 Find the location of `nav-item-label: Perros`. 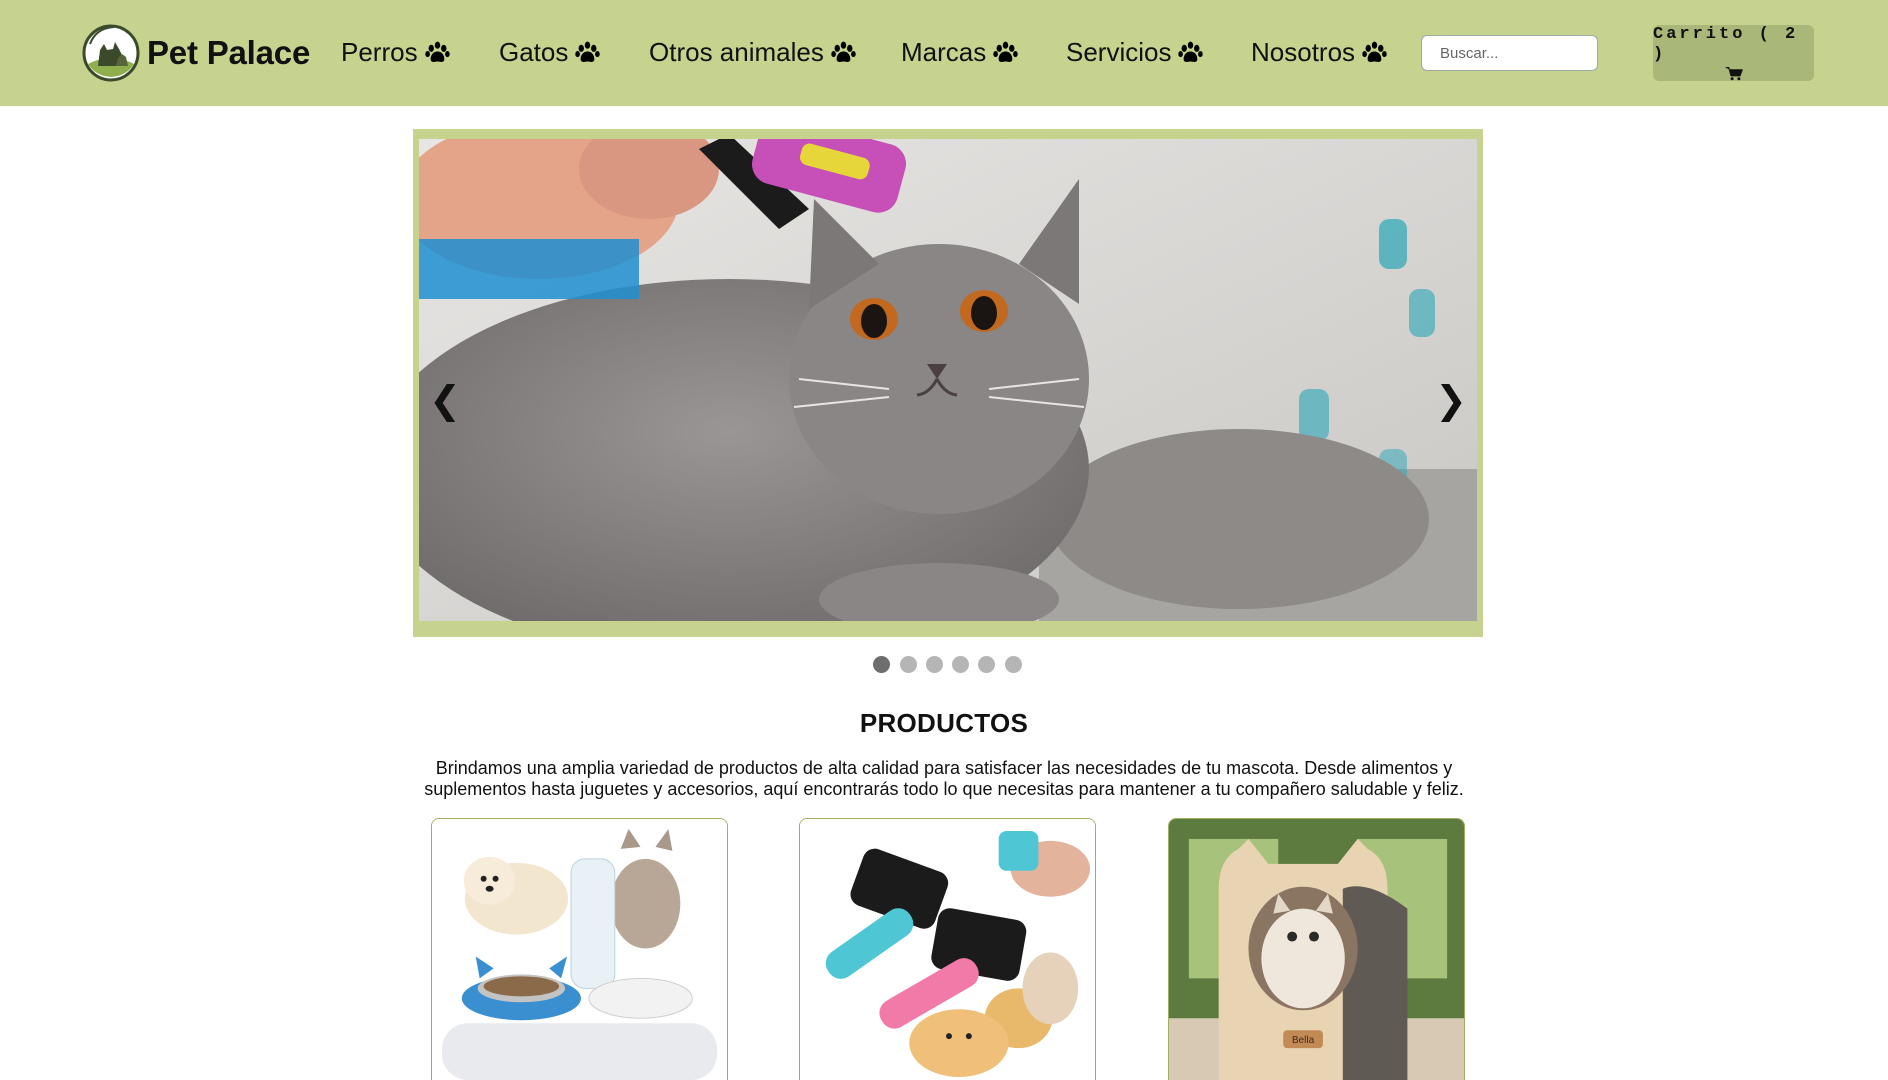

nav-item-label: Perros is located at coordinates (379, 51).